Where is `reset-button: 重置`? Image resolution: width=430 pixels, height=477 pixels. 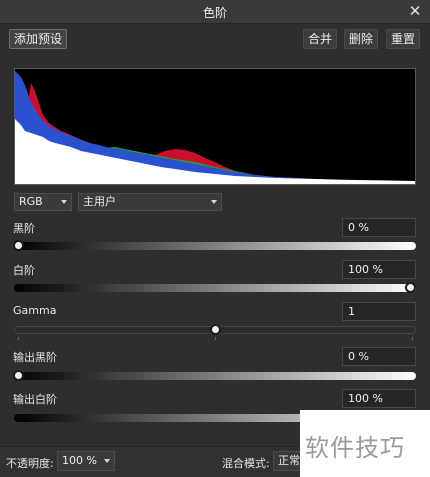
reset-button: 重置 is located at coordinates (403, 39).